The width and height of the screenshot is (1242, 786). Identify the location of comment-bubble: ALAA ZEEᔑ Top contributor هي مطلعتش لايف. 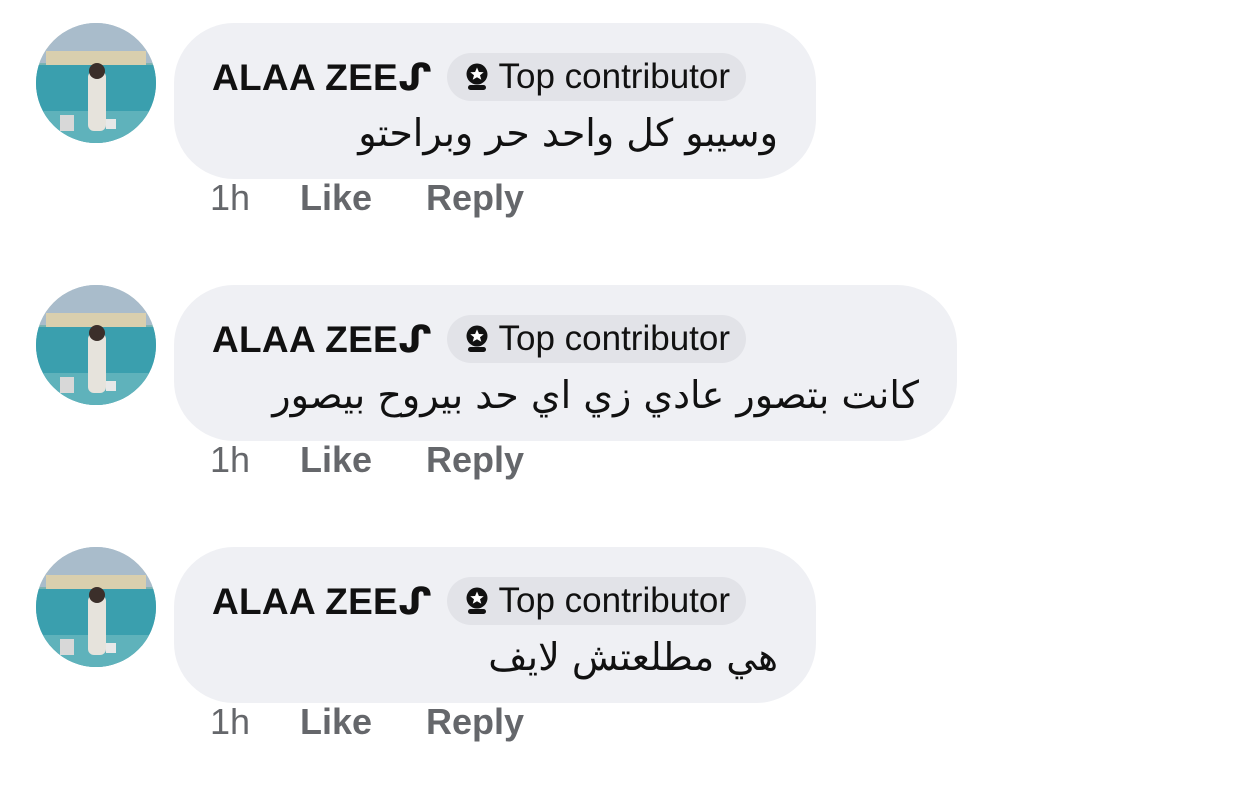
(495, 625).